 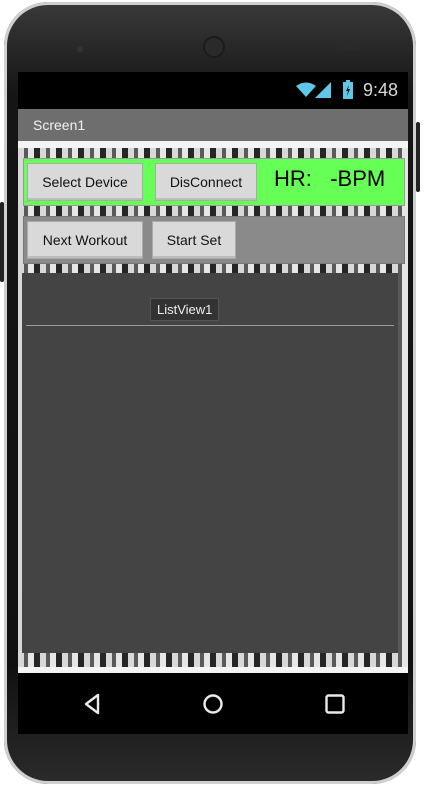 What do you see at coordinates (349, 48) in the screenshot?
I see `earpiece` at bounding box center [349, 48].